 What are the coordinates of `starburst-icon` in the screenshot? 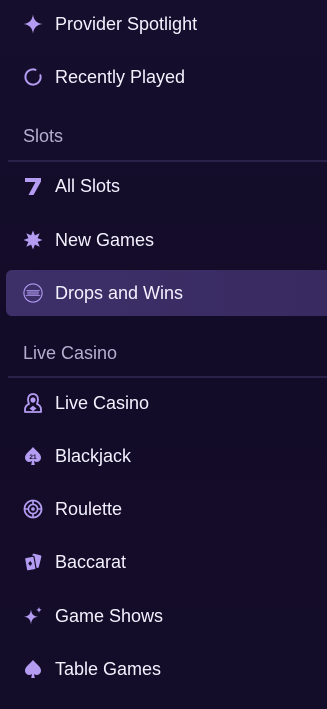 It's located at (33, 240).